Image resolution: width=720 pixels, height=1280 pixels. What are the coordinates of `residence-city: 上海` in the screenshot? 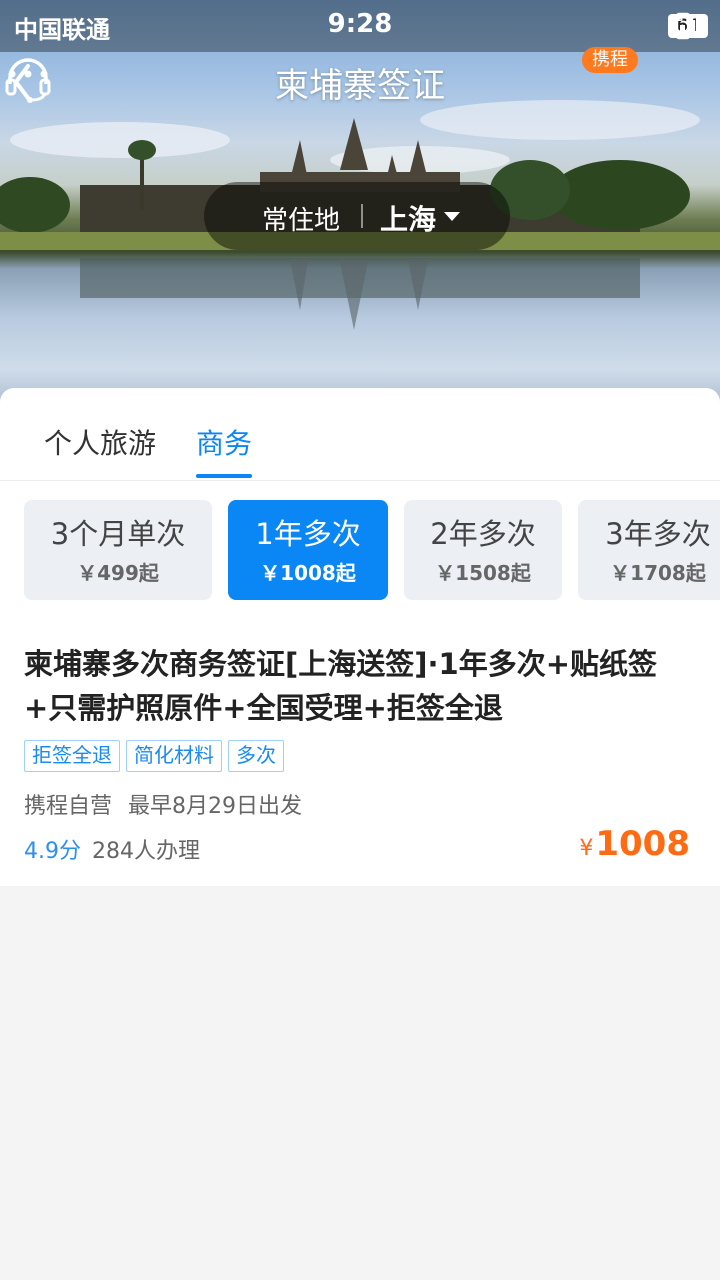 It's located at (408, 218).